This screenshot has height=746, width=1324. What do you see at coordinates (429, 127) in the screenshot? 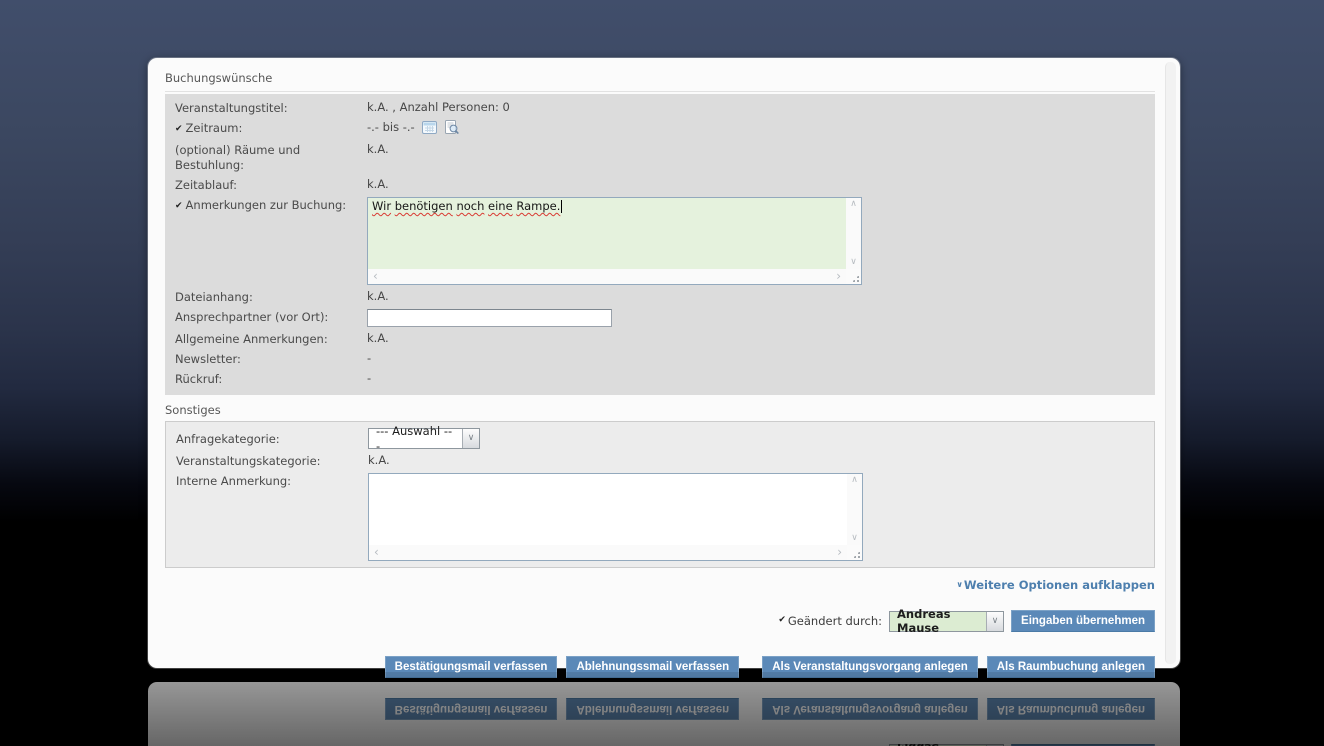
I see `calendar-icon` at bounding box center [429, 127].